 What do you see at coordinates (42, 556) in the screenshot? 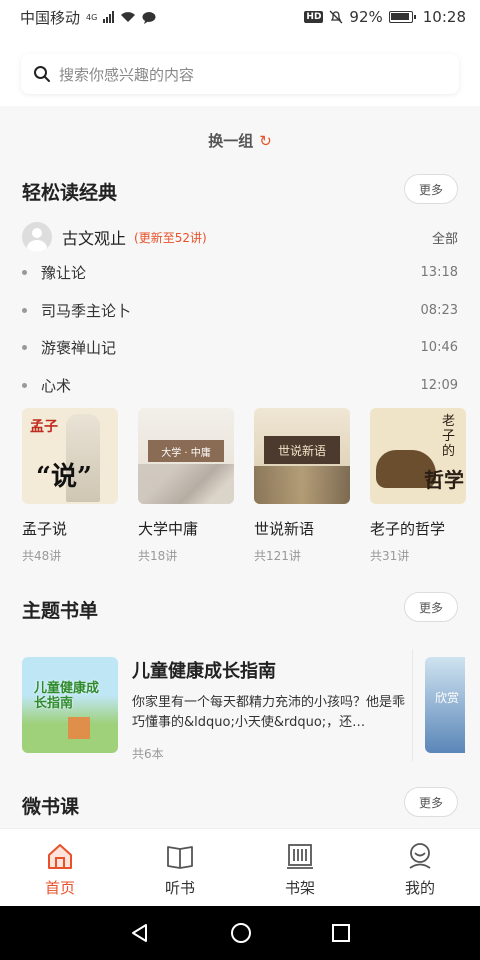
I see `book-lecture-count: 共48讲` at bounding box center [42, 556].